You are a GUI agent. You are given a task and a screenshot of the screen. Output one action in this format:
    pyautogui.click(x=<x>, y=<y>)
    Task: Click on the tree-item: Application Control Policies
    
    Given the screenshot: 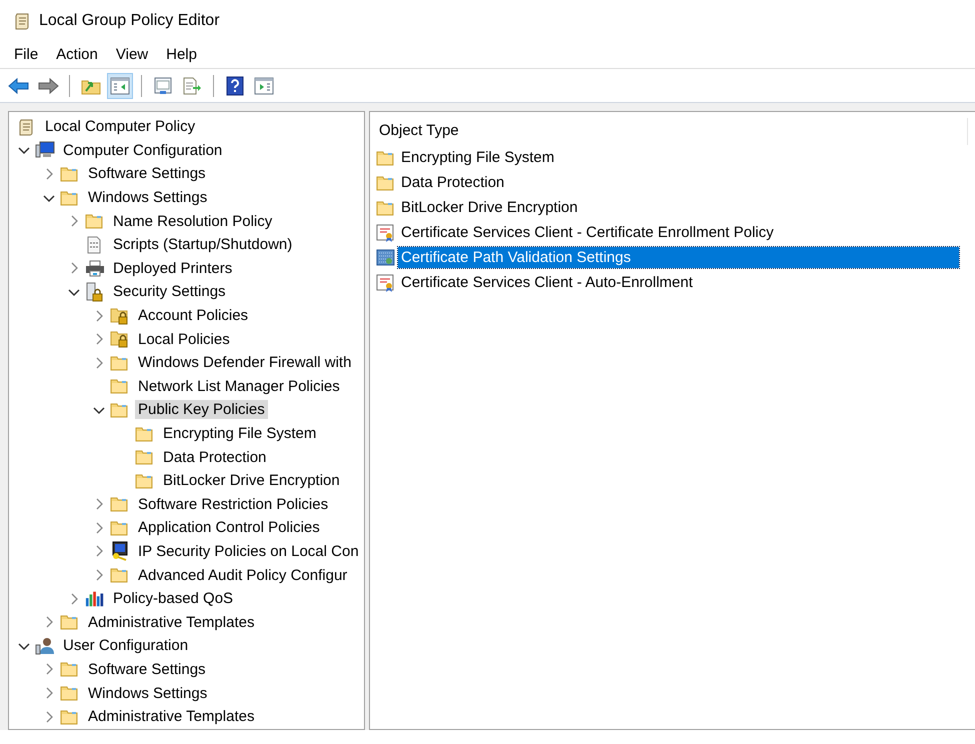 What is the action you would take?
    pyautogui.click(x=229, y=528)
    